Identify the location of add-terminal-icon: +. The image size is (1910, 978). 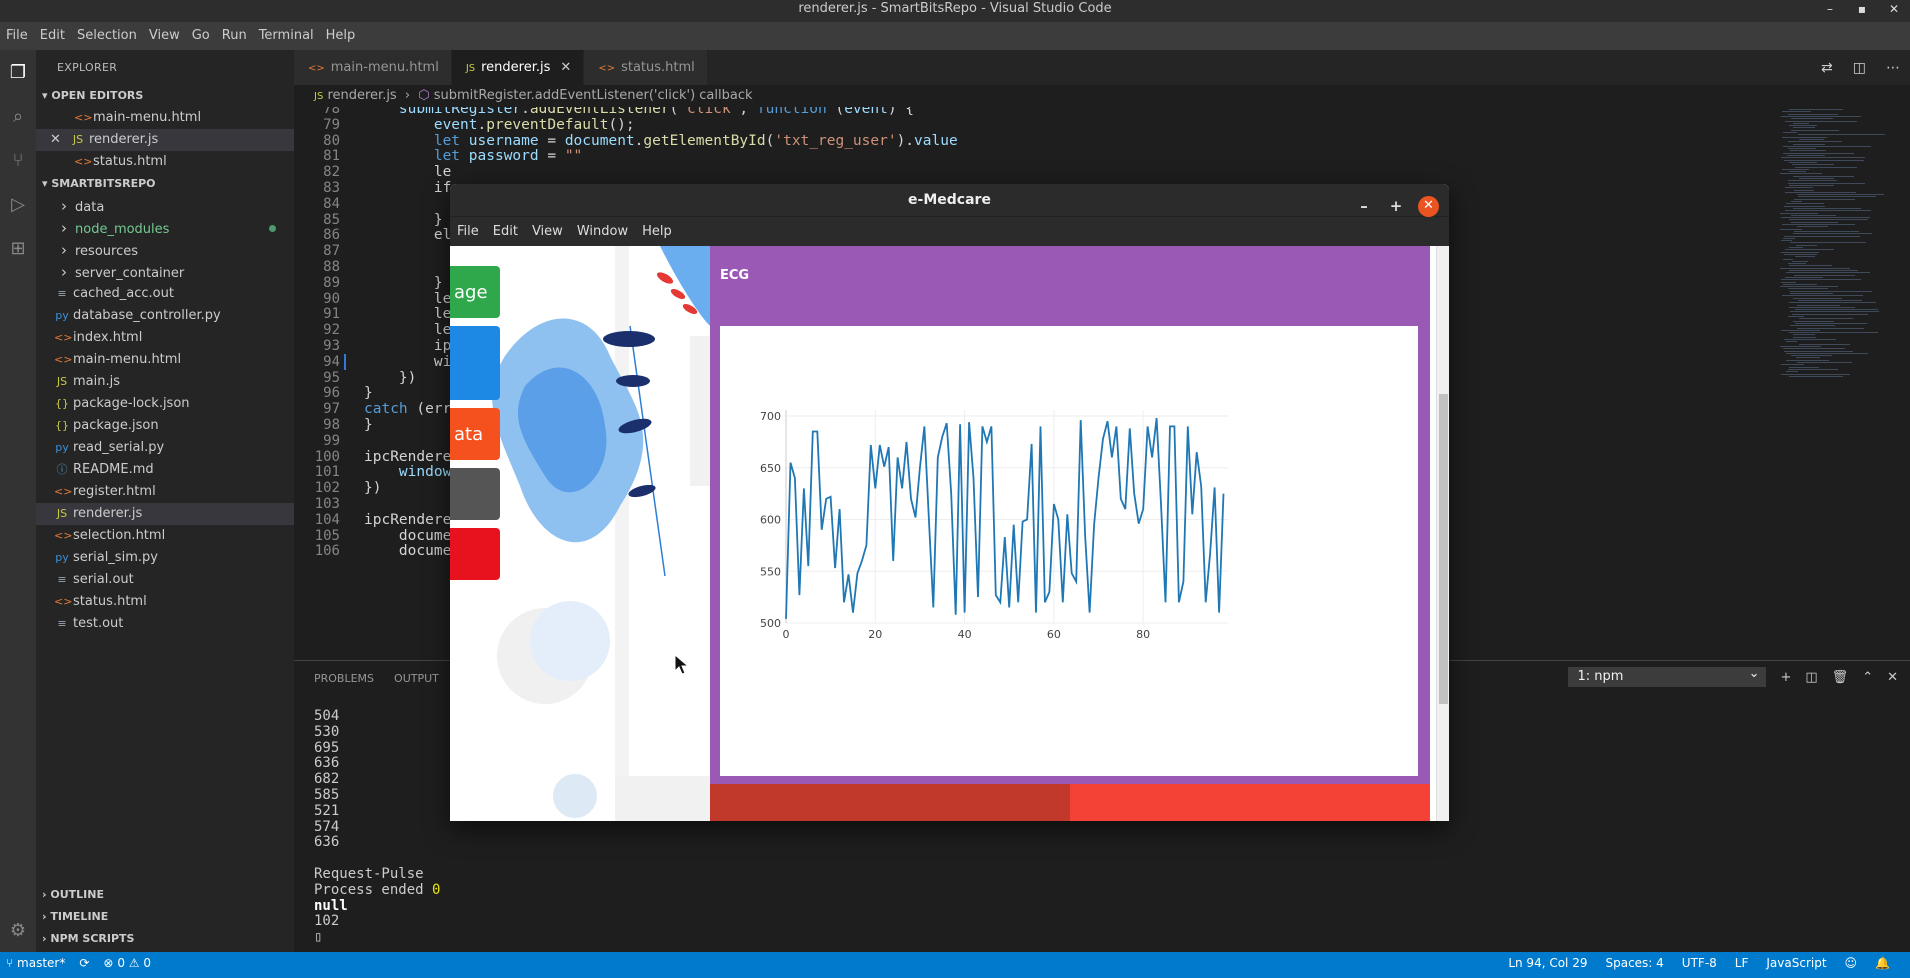
(1785, 677).